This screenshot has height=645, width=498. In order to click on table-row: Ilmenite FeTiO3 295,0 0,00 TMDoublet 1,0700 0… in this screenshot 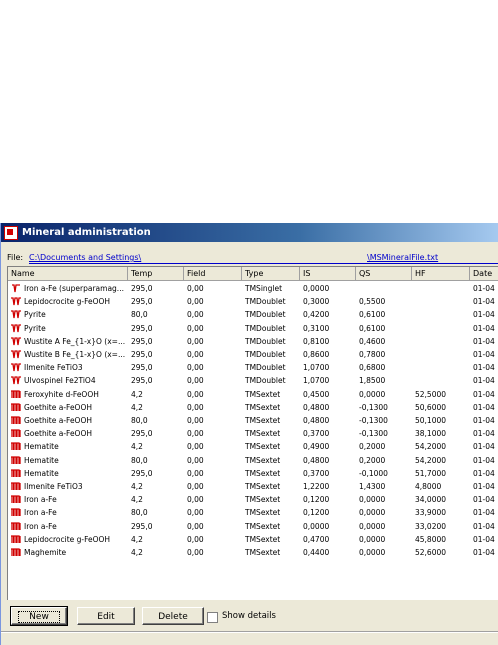, I will do `click(253, 367)`.